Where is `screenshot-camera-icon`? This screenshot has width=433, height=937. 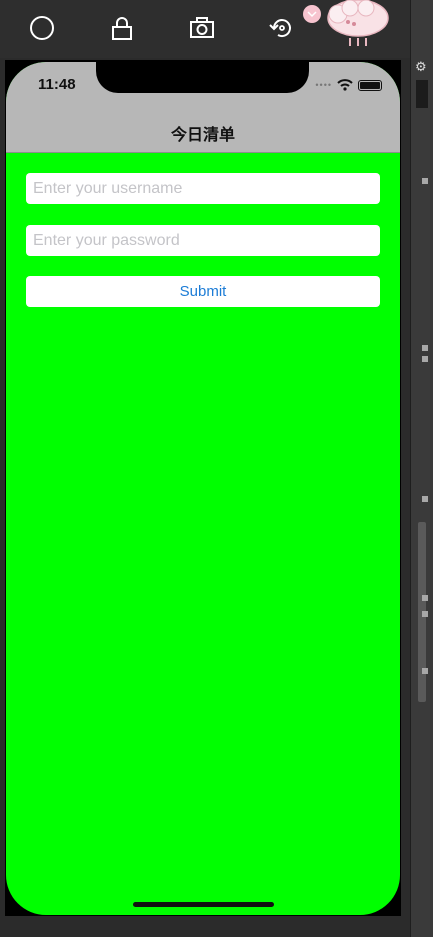
screenshot-camera-icon is located at coordinates (202, 28).